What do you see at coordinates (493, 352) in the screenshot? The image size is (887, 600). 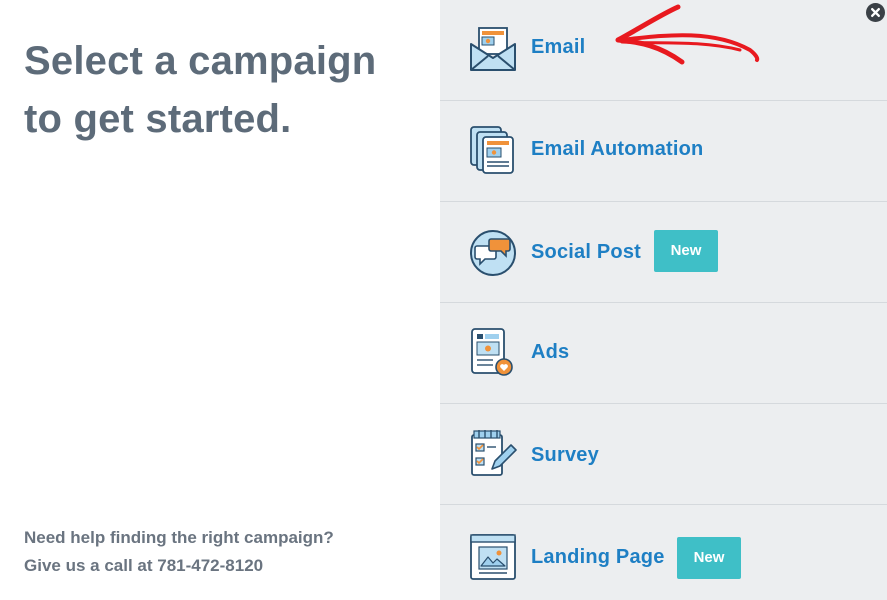 I see `ads-icon` at bounding box center [493, 352].